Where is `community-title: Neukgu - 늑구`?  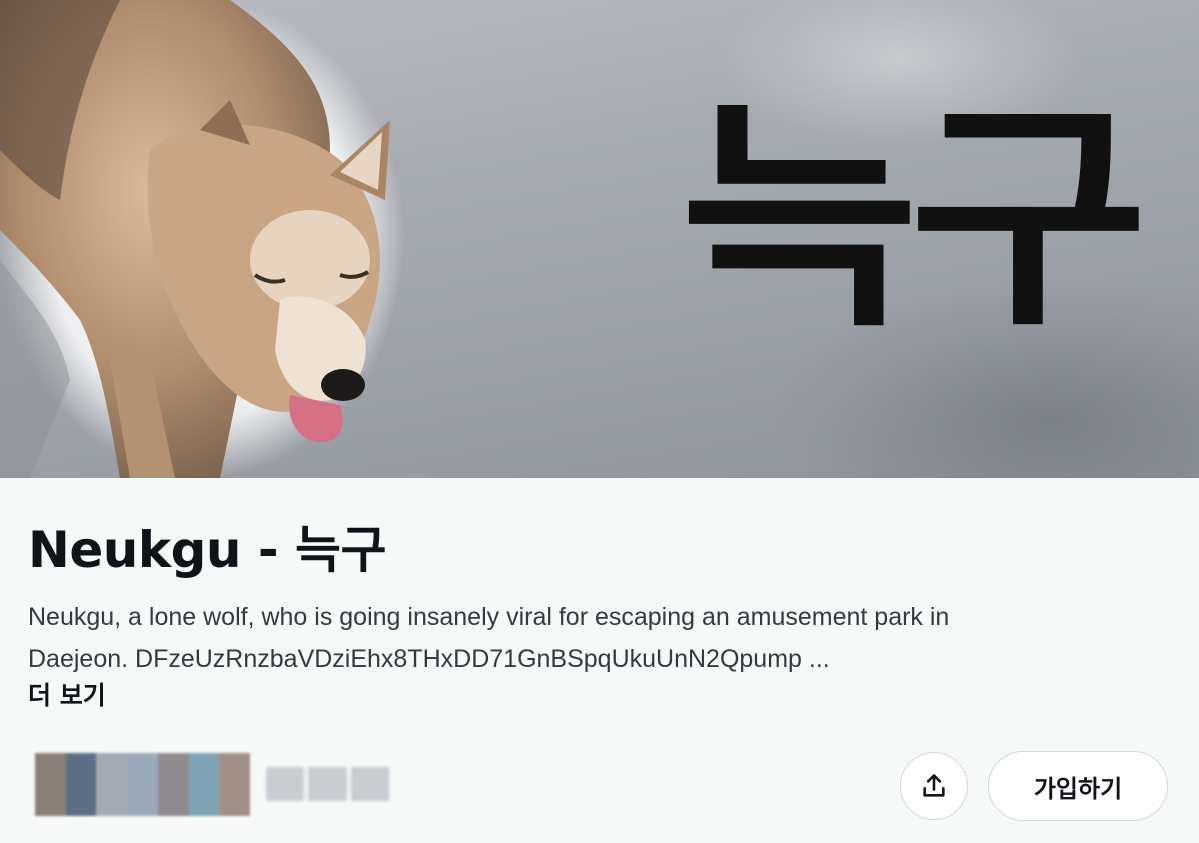
community-title: Neukgu - 늑구 is located at coordinates (207, 550).